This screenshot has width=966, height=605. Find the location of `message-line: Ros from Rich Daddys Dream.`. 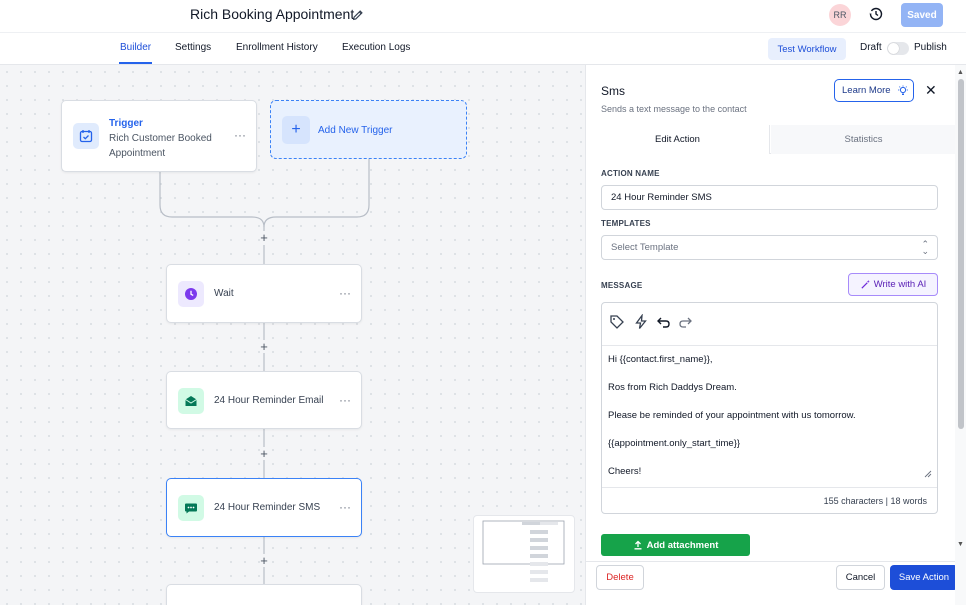

message-line: Ros from Rich Daddys Dream. is located at coordinates (672, 387).